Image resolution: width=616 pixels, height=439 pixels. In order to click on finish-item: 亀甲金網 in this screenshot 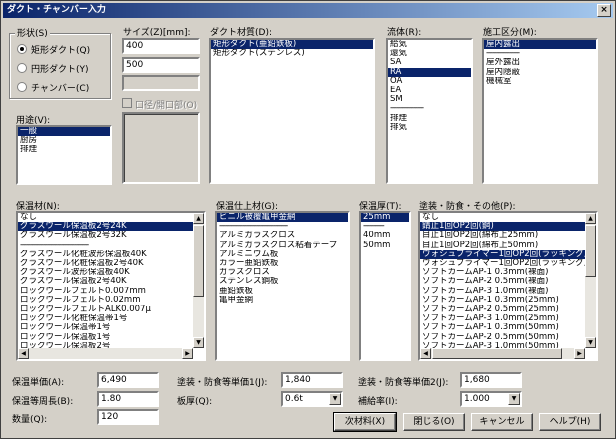, I will do `click(282, 300)`.